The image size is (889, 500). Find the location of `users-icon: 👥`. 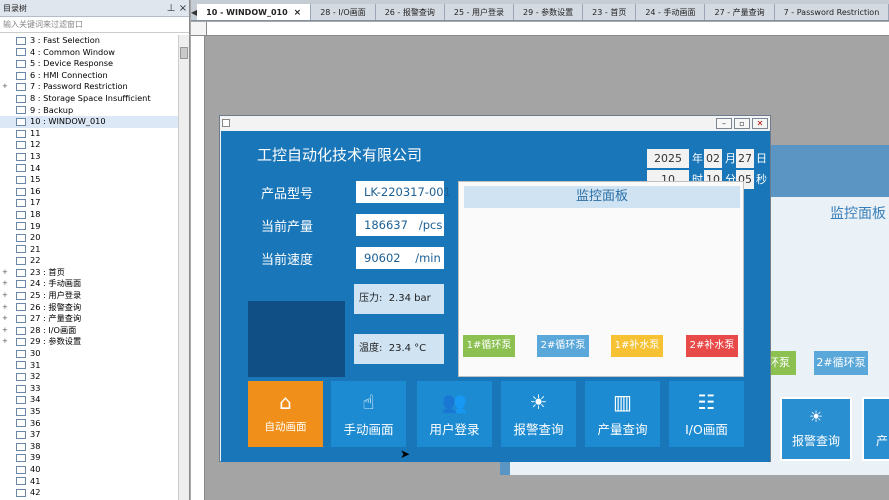

users-icon: 👥 is located at coordinates (454, 402).